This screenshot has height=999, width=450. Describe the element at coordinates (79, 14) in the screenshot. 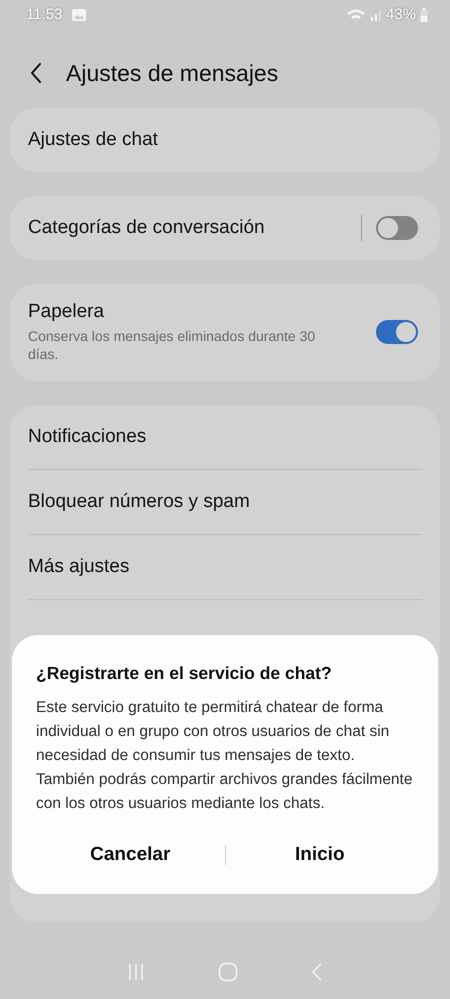

I see `image-icon` at that location.